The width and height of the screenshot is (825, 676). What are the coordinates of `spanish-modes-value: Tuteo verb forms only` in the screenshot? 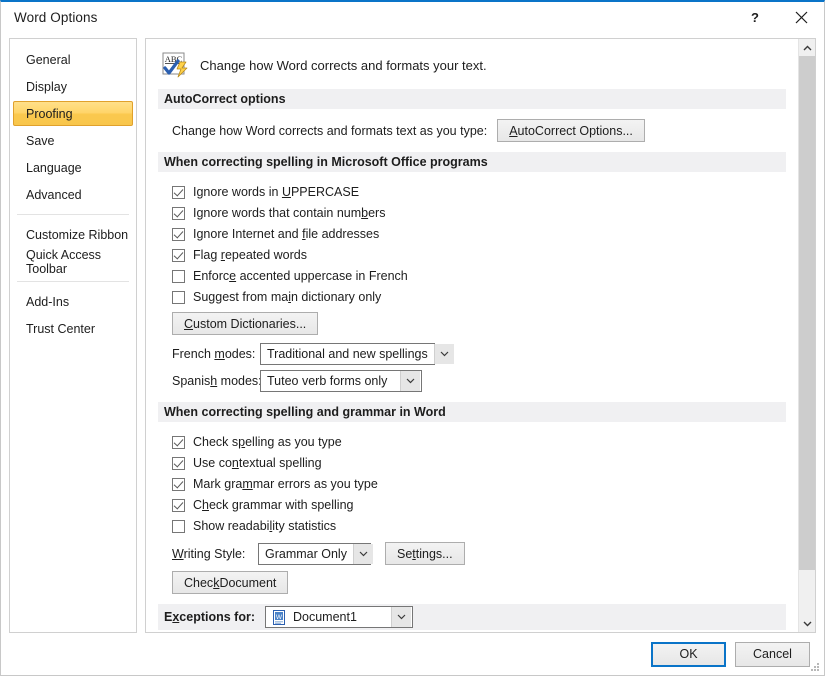 It's located at (327, 381).